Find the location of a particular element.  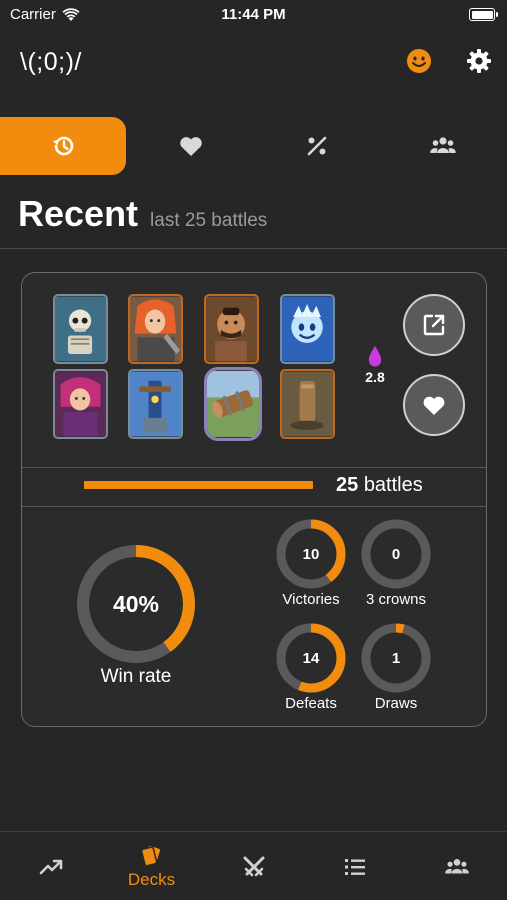

tab-favorites is located at coordinates (191, 146).